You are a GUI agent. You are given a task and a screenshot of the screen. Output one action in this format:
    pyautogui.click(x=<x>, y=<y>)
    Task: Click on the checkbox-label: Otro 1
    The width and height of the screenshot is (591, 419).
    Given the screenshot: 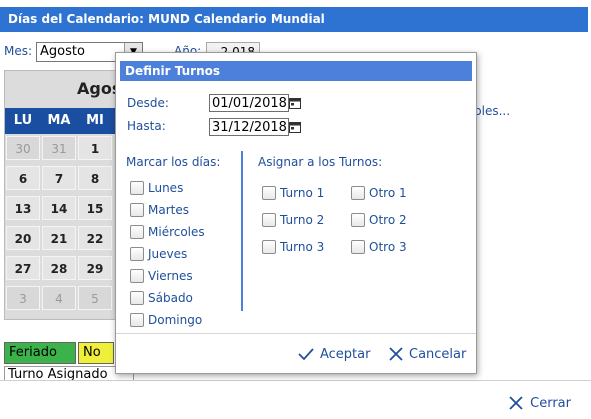 What is the action you would take?
    pyautogui.click(x=388, y=193)
    